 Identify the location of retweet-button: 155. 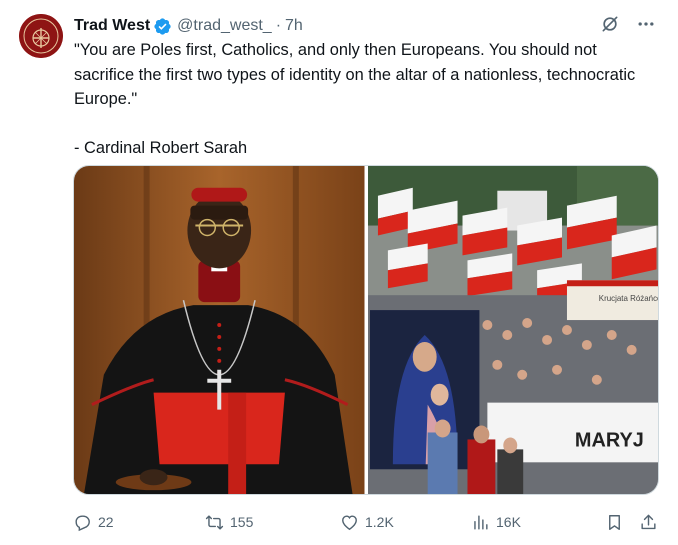
(229, 522).